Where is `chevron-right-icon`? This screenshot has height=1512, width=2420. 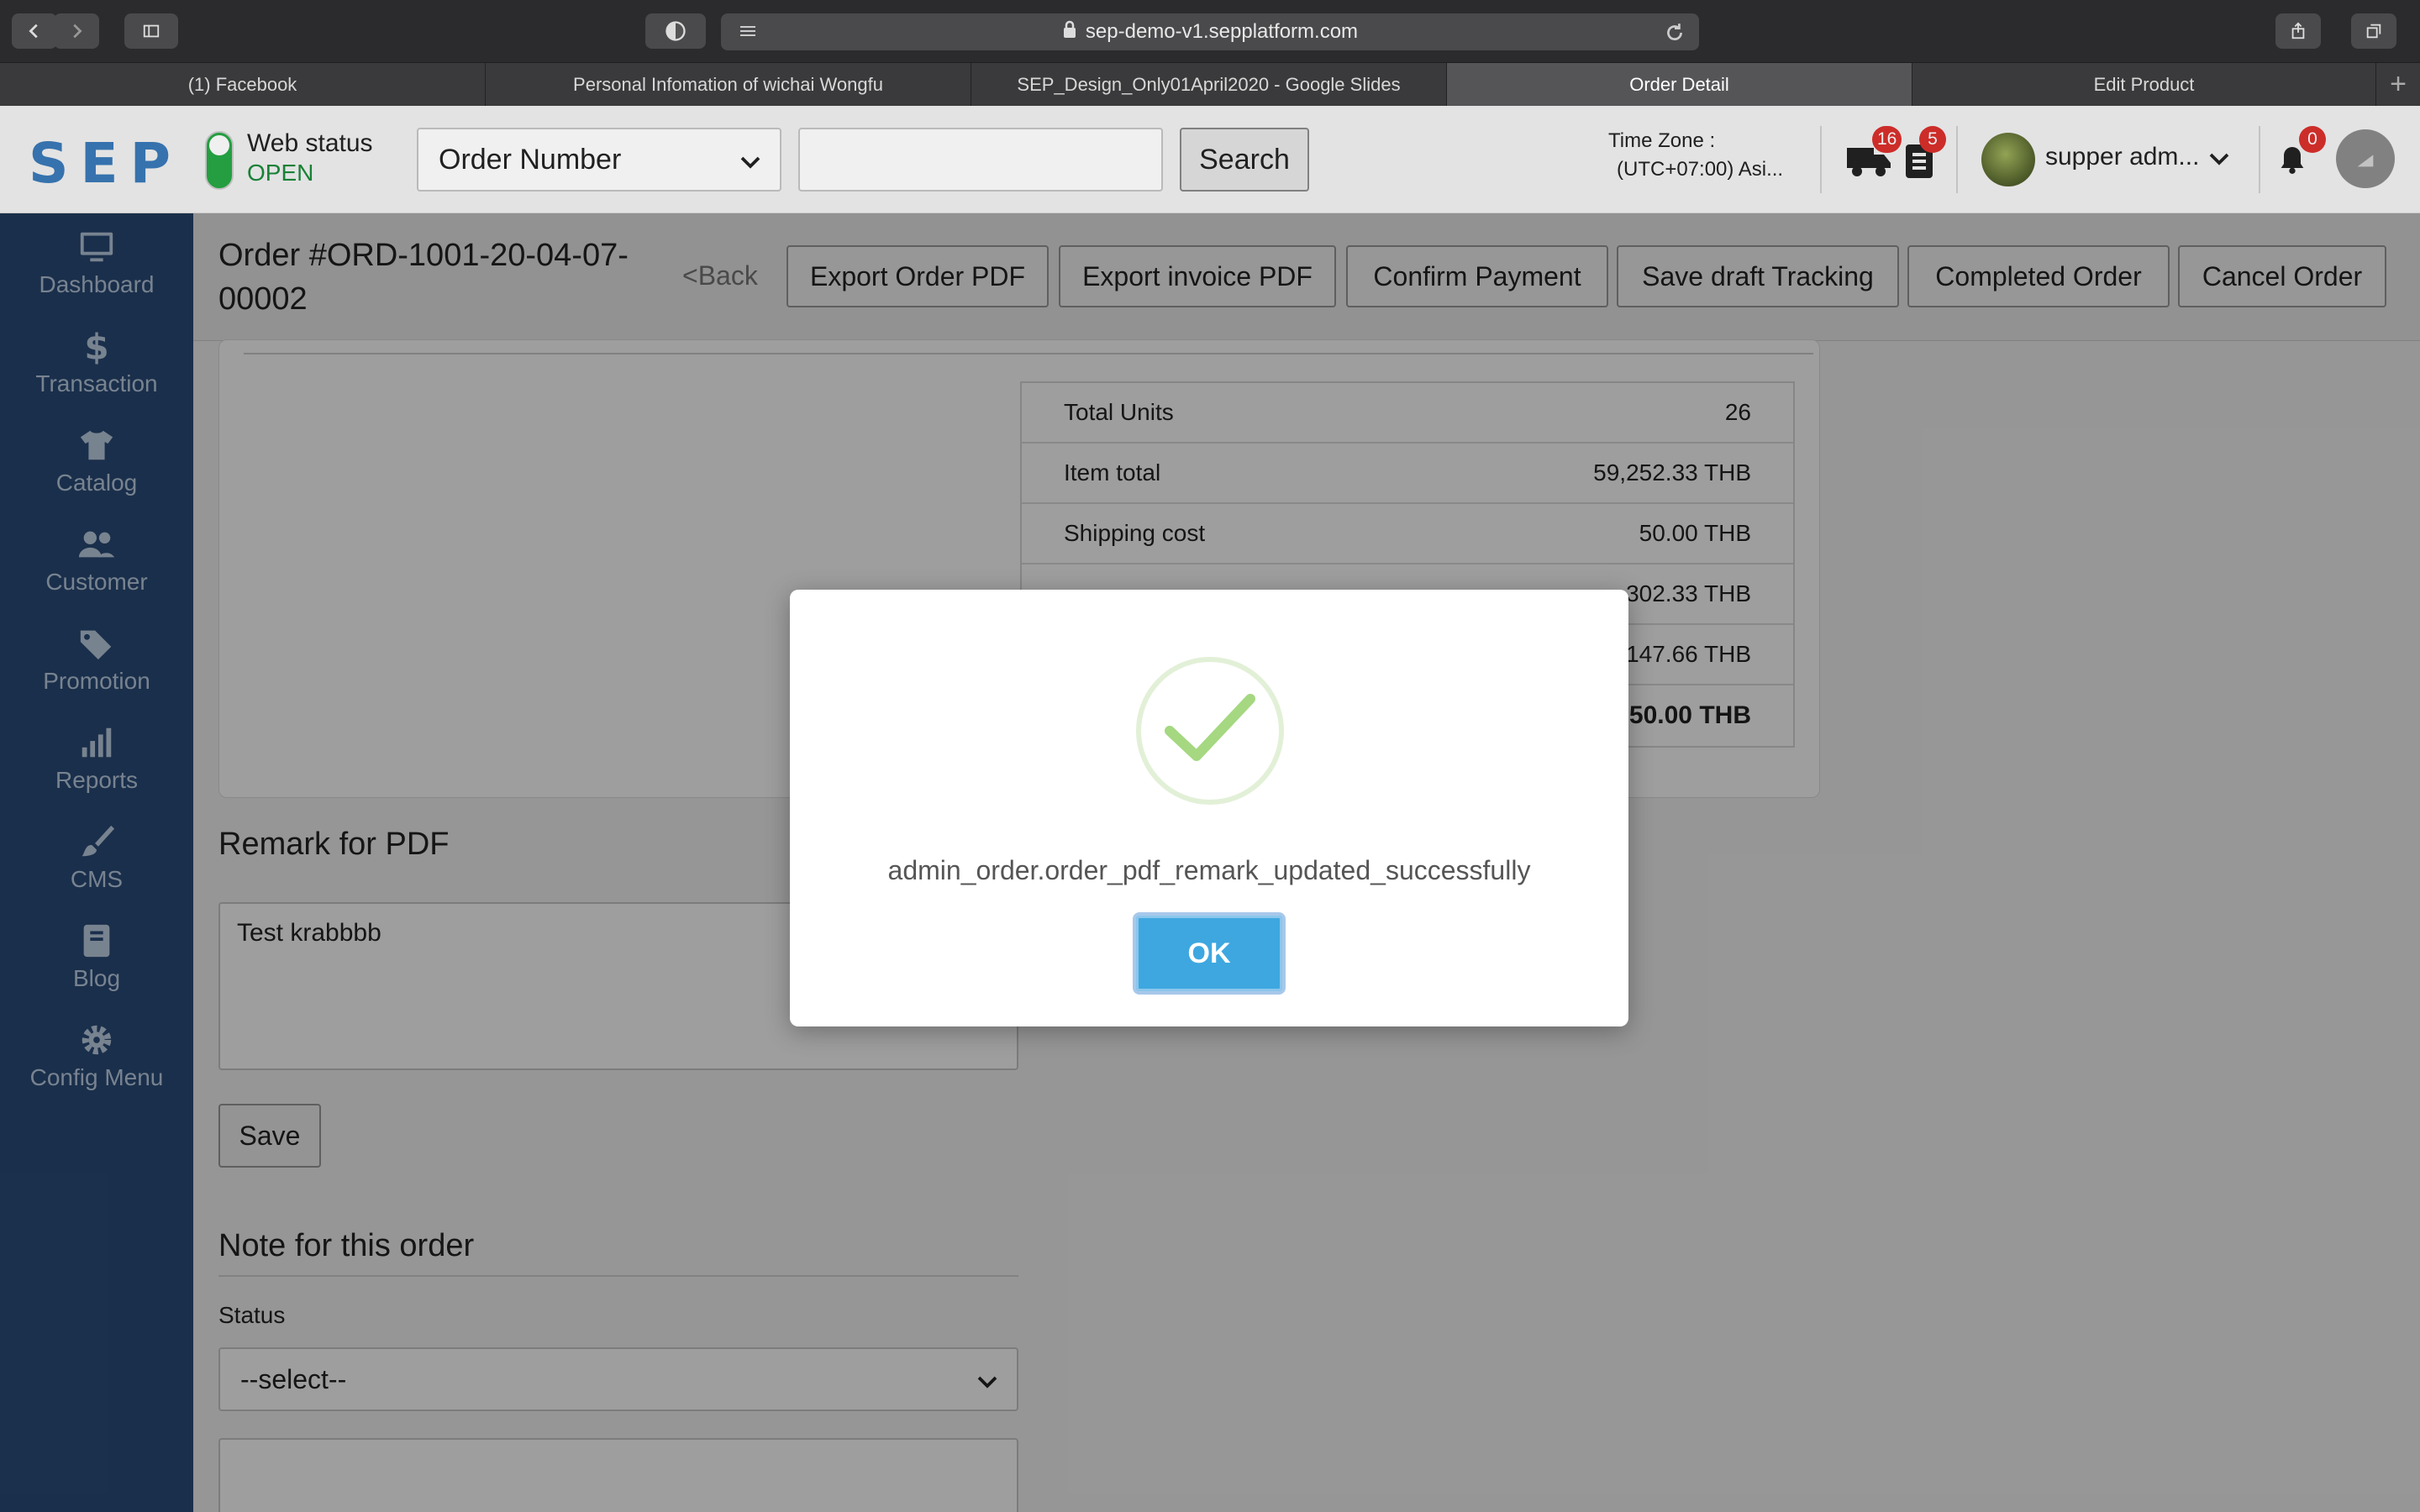
chevron-right-icon is located at coordinates (77, 31).